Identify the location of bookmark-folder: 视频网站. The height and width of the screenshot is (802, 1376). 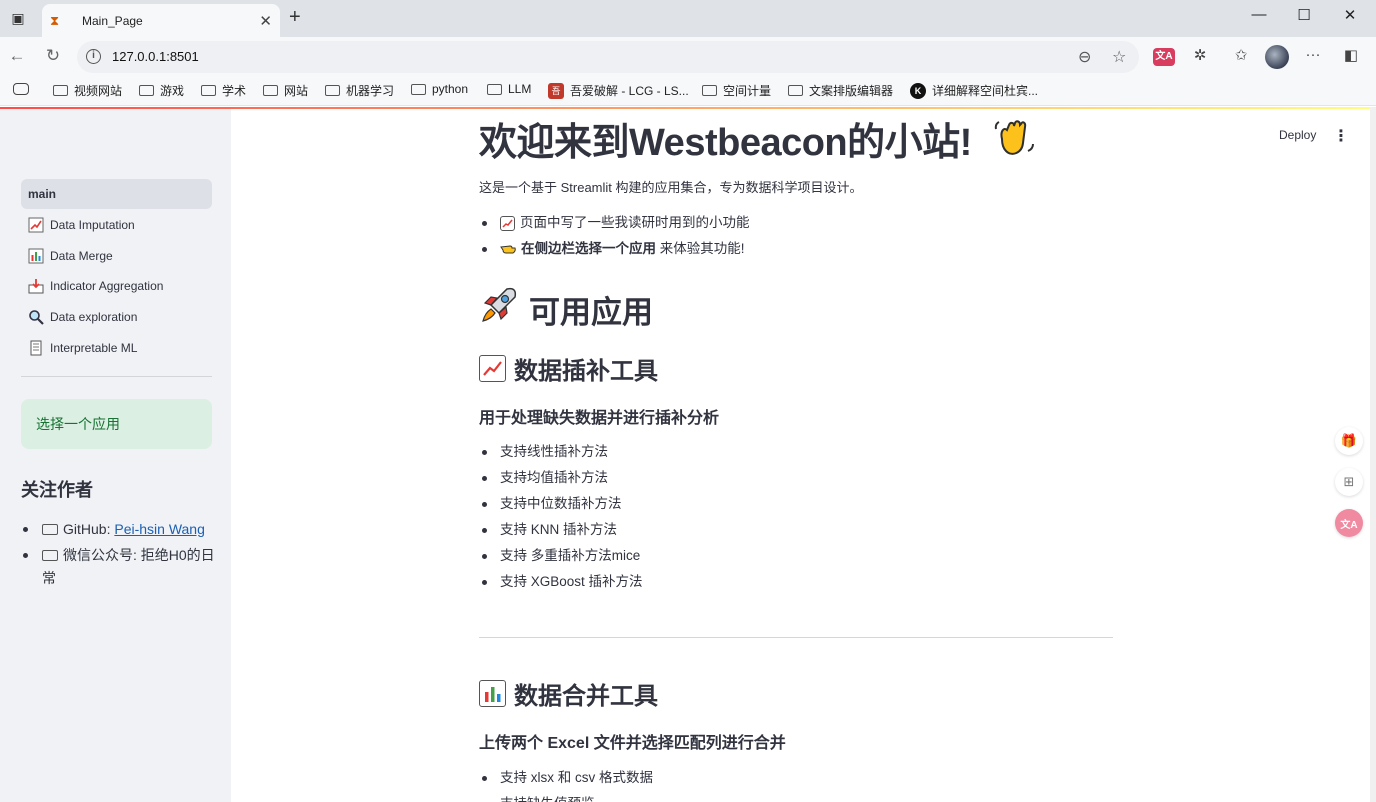
(87, 90).